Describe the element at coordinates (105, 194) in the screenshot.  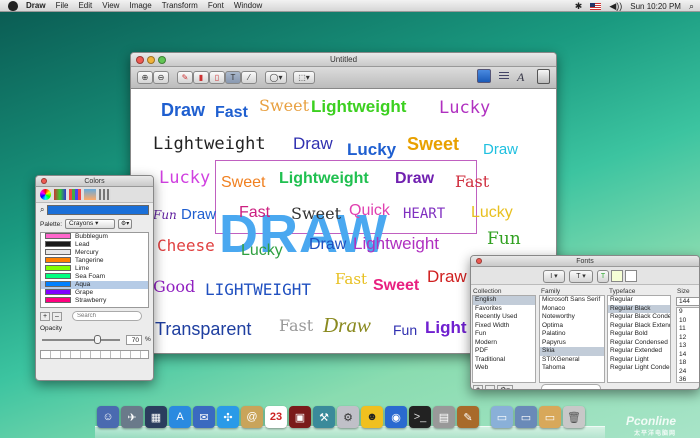
I see `crayons-icon` at that location.